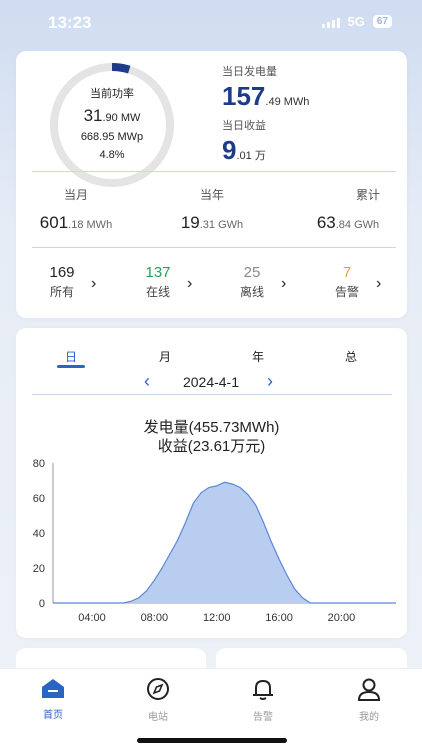 This screenshot has width=422, height=750. I want to click on tab-year: 年, so click(258, 356).